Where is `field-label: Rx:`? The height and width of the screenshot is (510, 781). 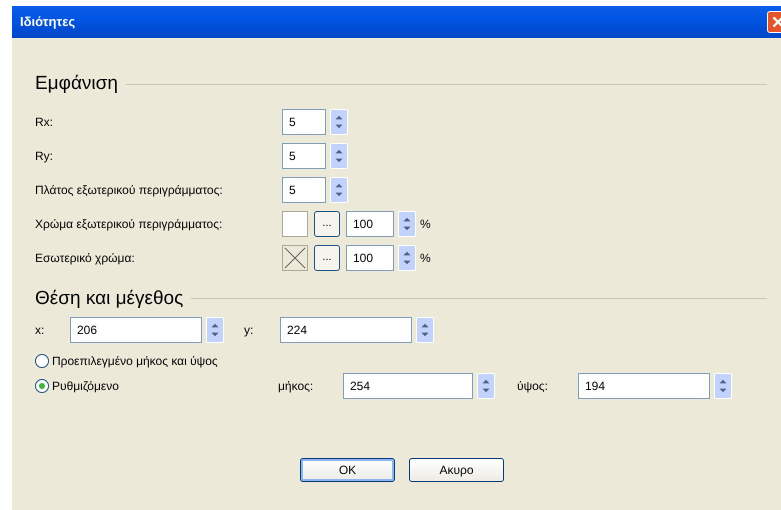 field-label: Rx: is located at coordinates (44, 122).